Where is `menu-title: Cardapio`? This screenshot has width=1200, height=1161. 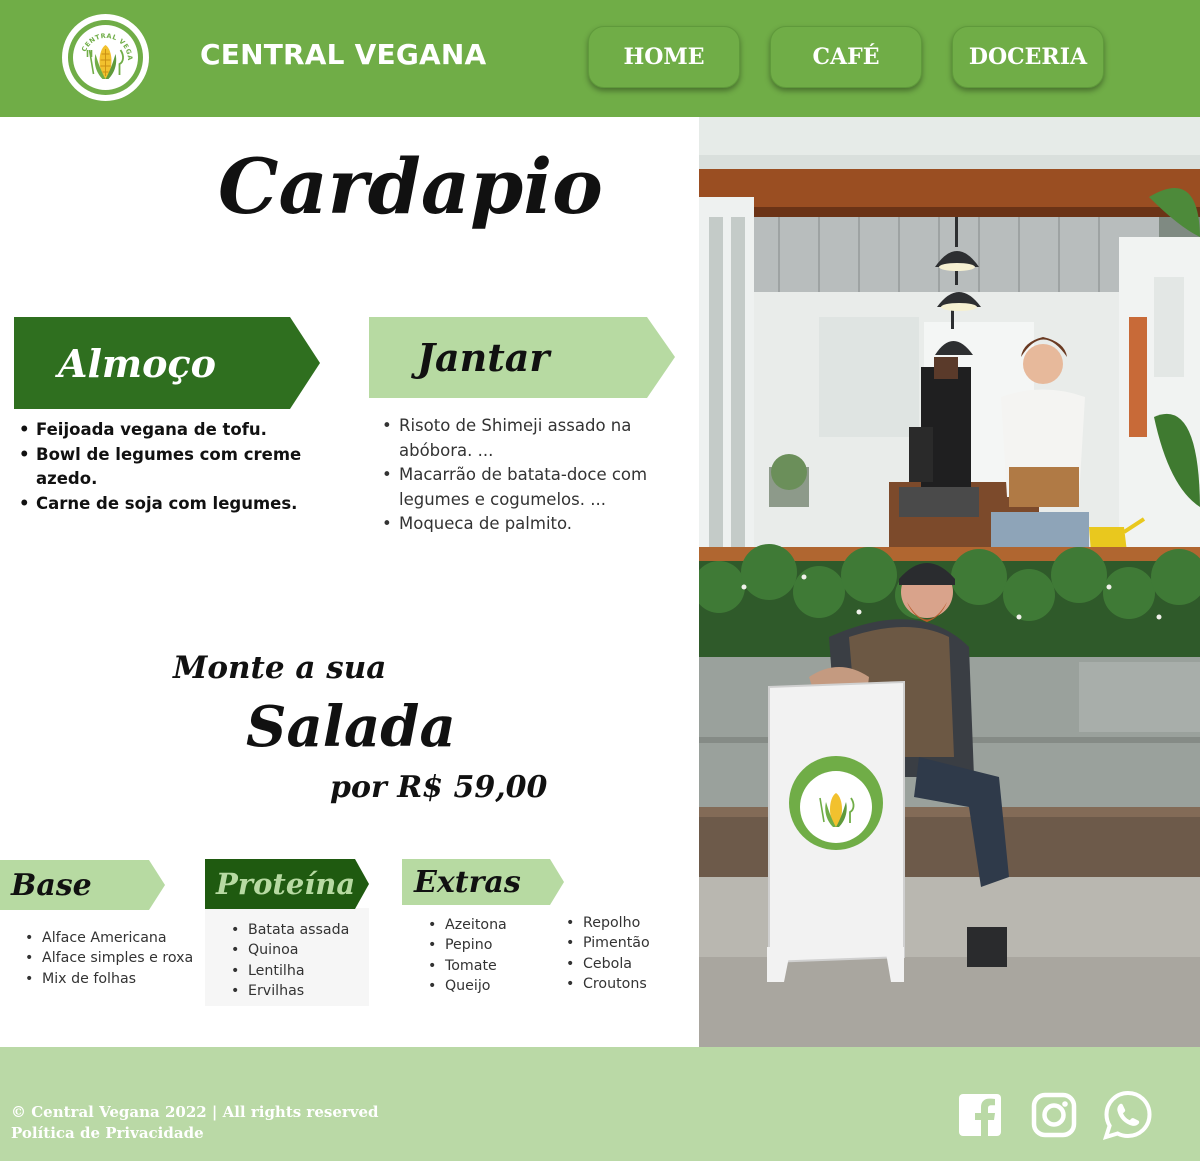 menu-title: Cardapio is located at coordinates (410, 186).